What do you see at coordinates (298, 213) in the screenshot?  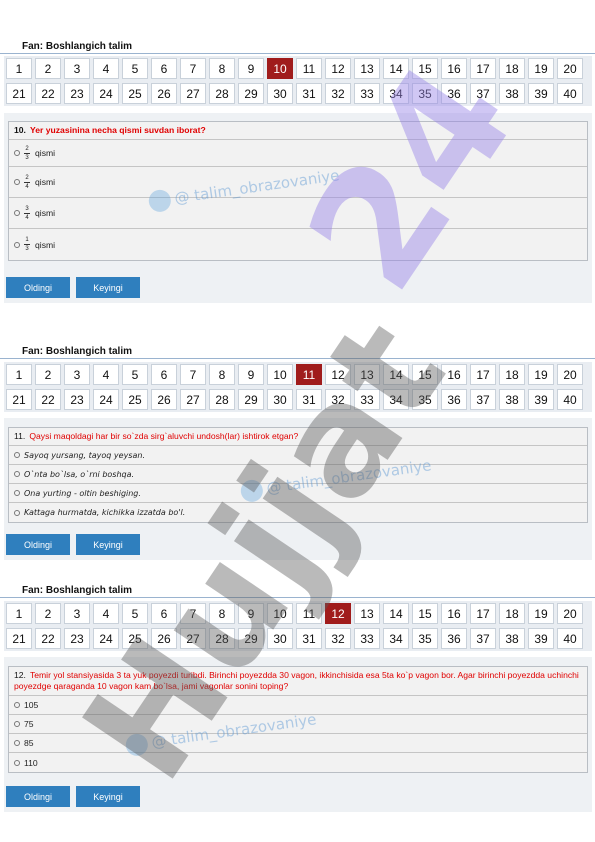 I see `answer-option: 34 qismi` at bounding box center [298, 213].